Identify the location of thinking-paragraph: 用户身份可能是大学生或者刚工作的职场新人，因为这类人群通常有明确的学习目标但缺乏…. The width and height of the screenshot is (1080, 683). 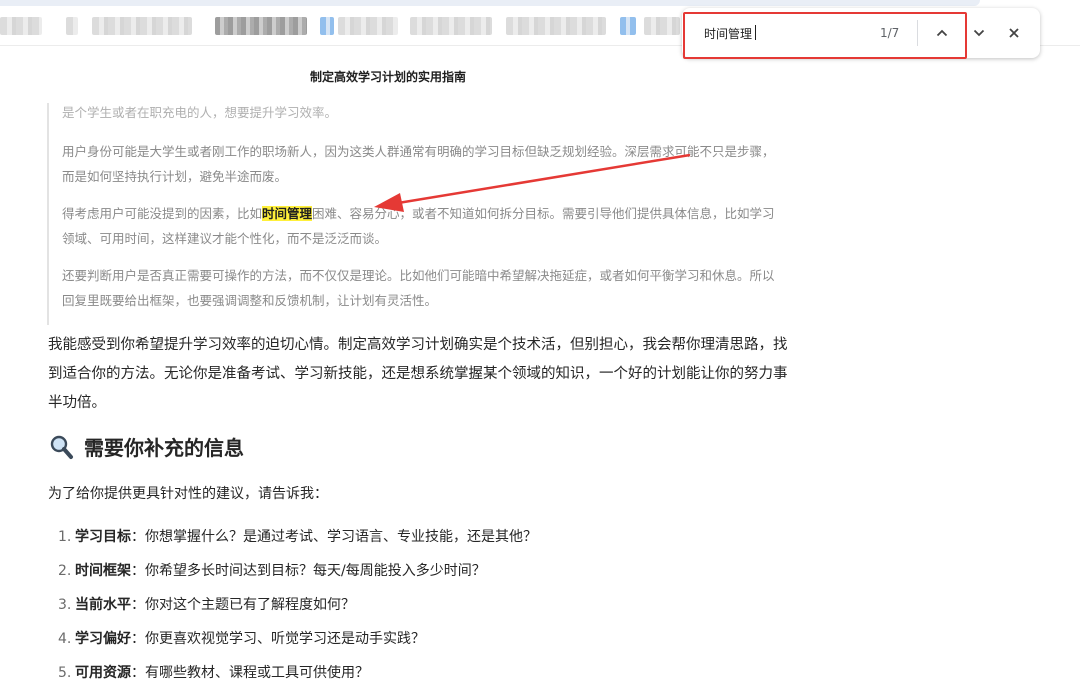
(418, 164).